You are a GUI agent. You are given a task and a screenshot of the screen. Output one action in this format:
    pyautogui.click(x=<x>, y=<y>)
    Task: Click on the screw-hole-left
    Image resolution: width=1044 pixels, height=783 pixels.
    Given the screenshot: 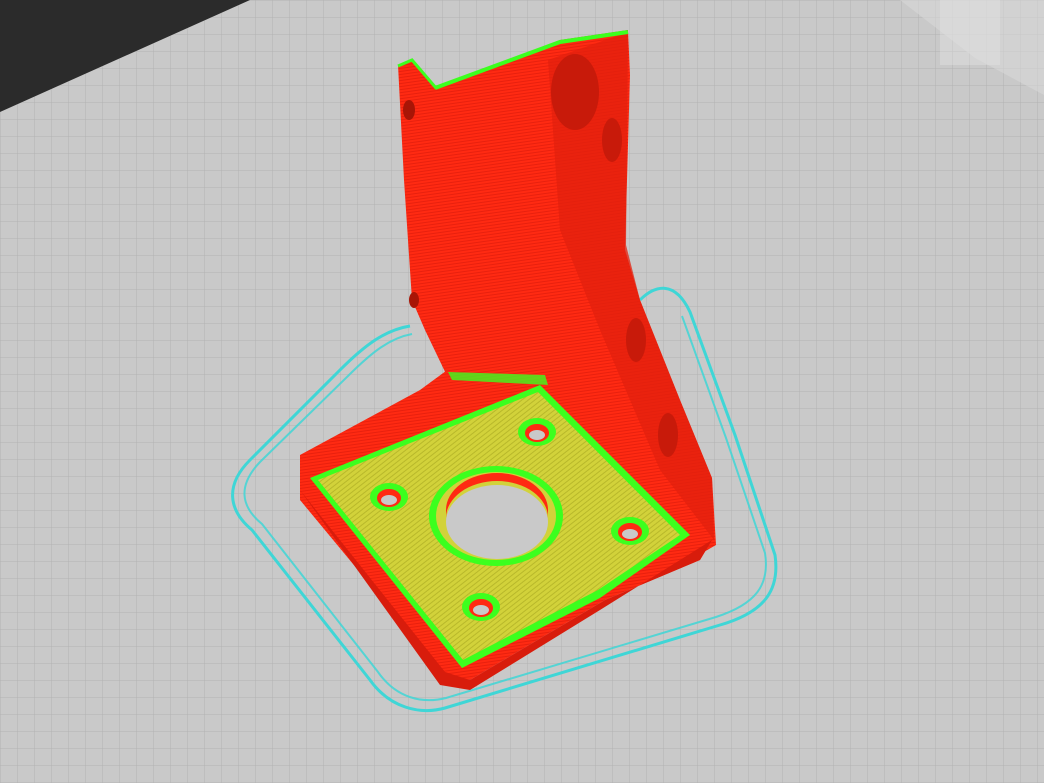 What is the action you would take?
    pyautogui.click(x=389, y=497)
    